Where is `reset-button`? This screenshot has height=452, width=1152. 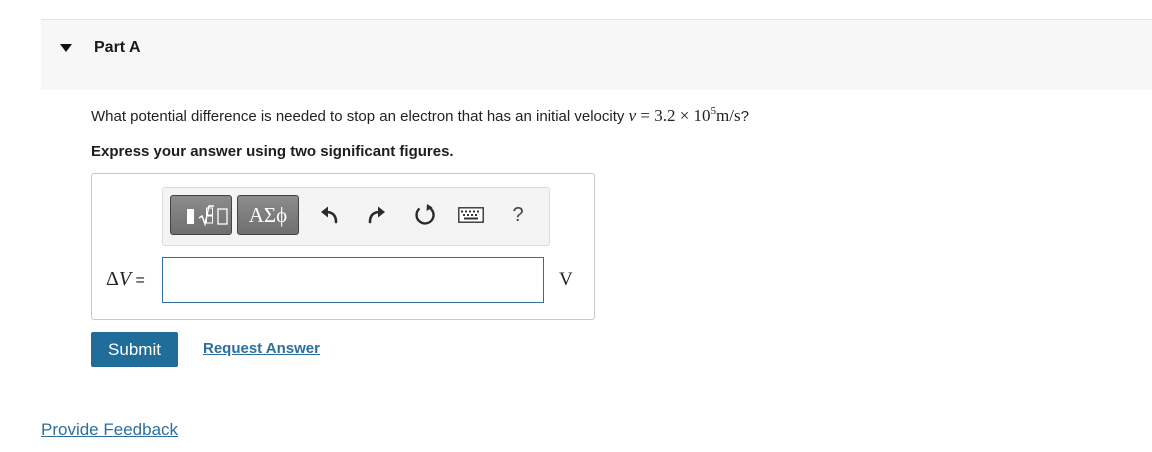
reset-button is located at coordinates (425, 215).